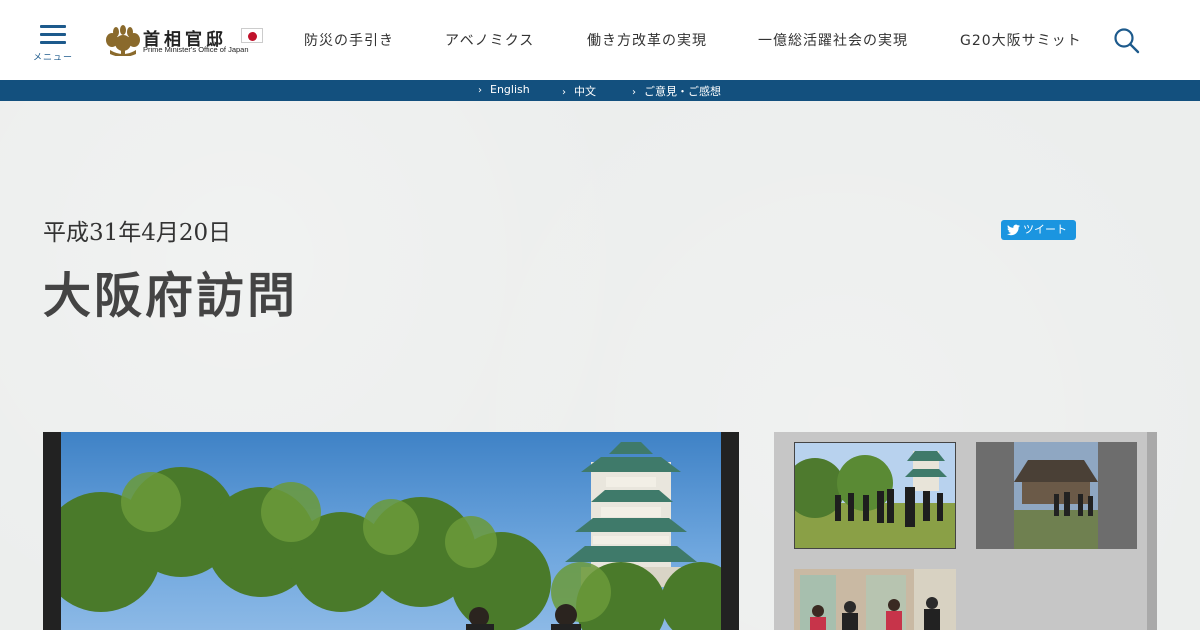 The width and height of the screenshot is (1200, 630). Describe the element at coordinates (1021, 40) in the screenshot. I see `nav-item-g20-osaka-summit: G20大阪サミット` at that location.